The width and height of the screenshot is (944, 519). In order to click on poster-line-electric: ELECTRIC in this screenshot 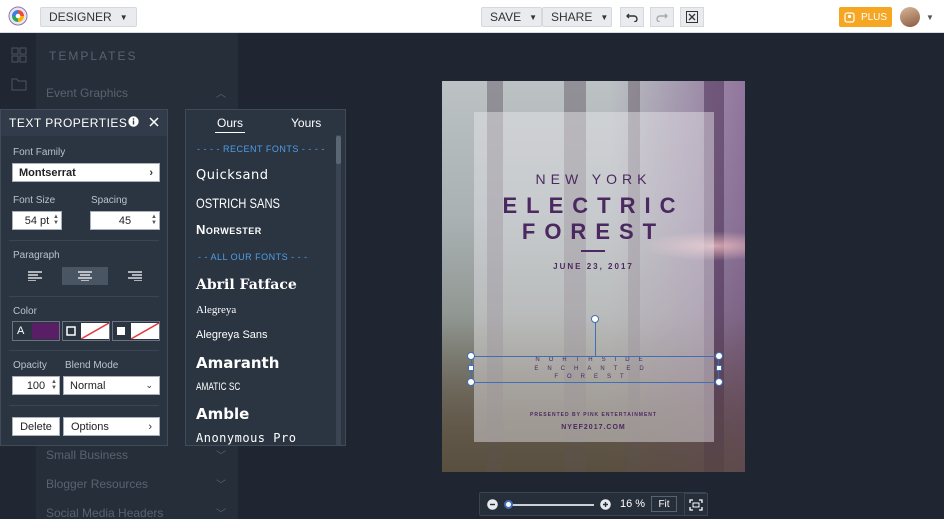, I will do `click(593, 206)`.